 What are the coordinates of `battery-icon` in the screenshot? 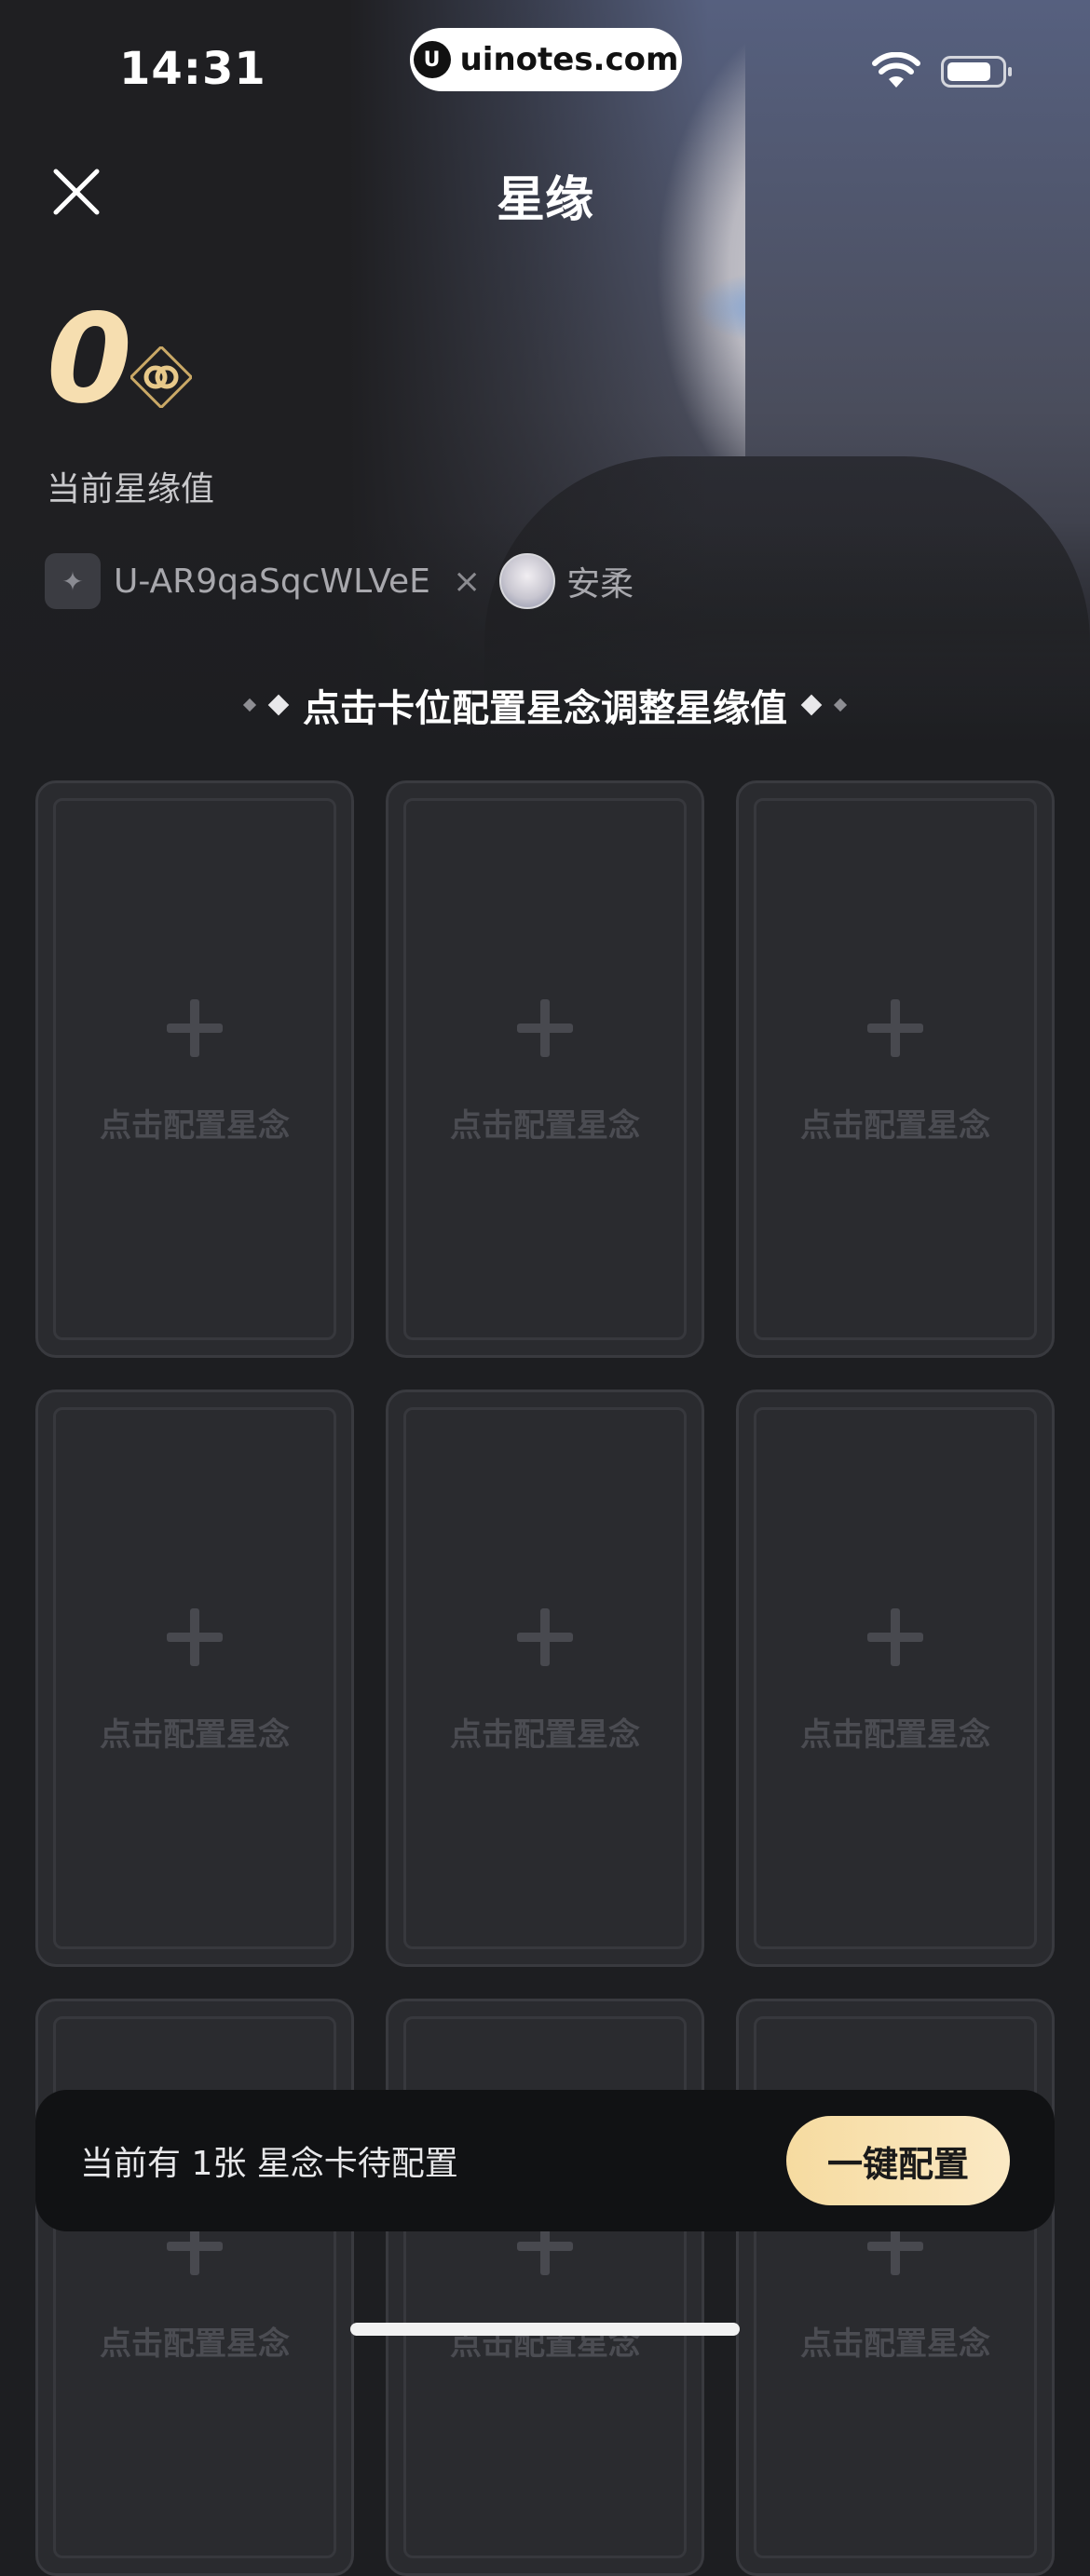 It's located at (976, 72).